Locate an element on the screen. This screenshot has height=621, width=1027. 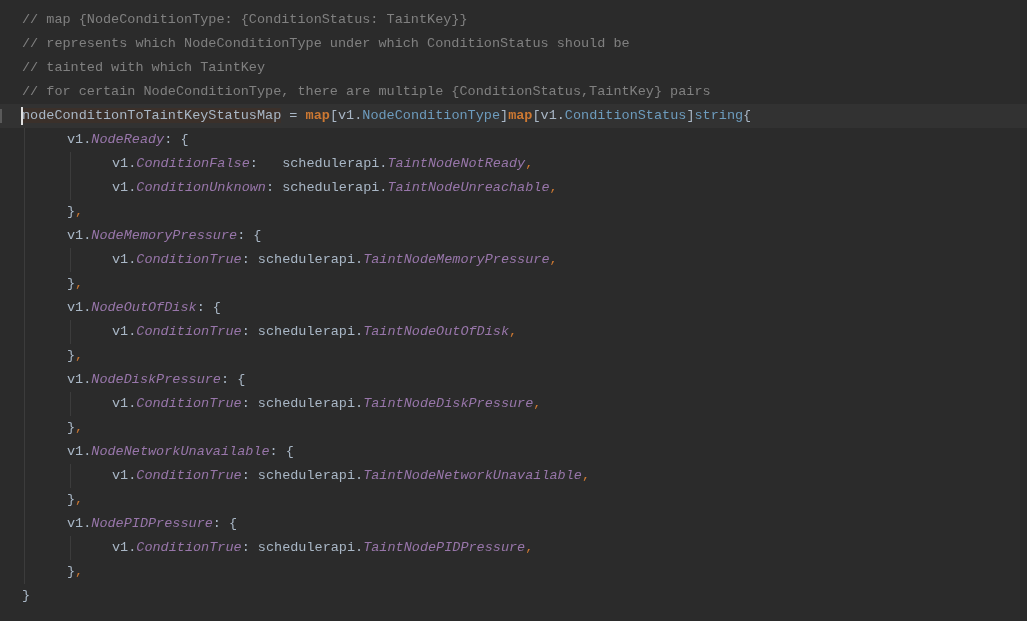
code-line: // tainted with which TaintKey is located at coordinates (144, 68).